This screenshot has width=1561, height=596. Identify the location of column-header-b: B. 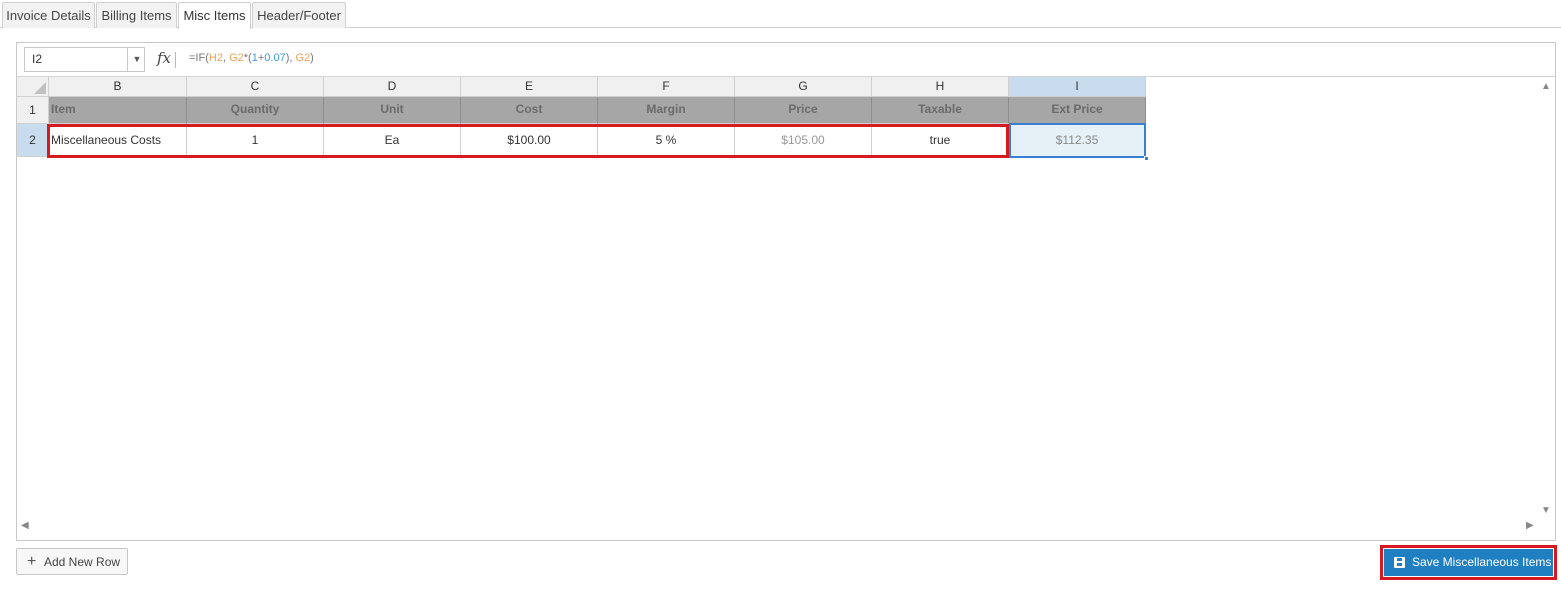
(118, 87).